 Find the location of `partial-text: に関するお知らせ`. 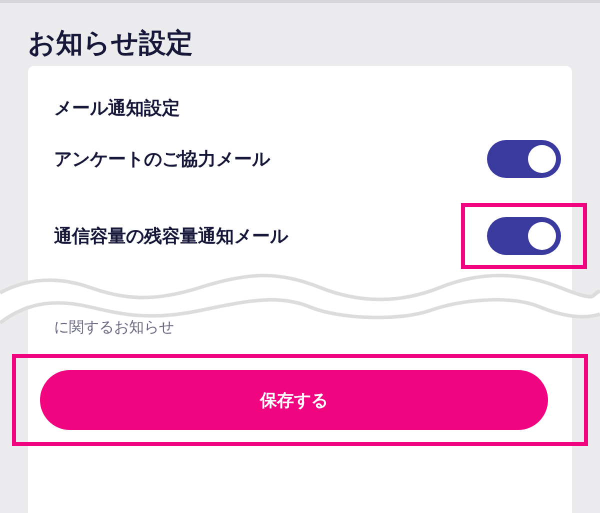

partial-text: に関するお知らせ is located at coordinates (114, 328).